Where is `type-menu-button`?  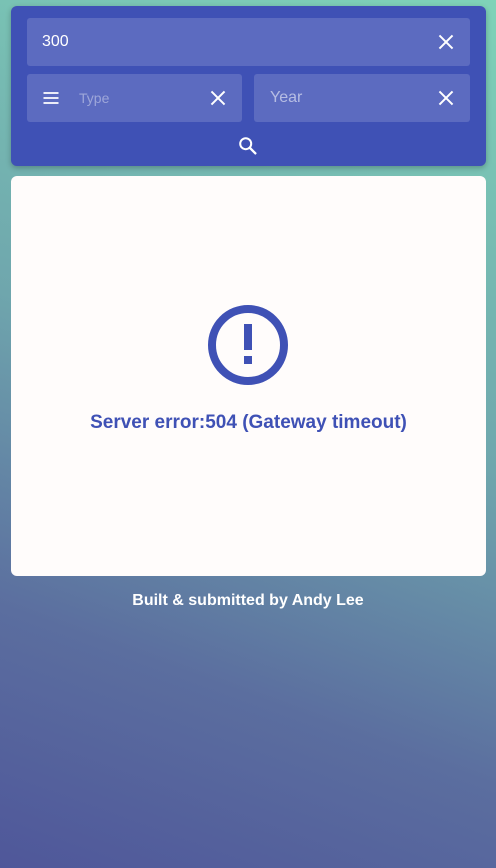 type-menu-button is located at coordinates (51, 98).